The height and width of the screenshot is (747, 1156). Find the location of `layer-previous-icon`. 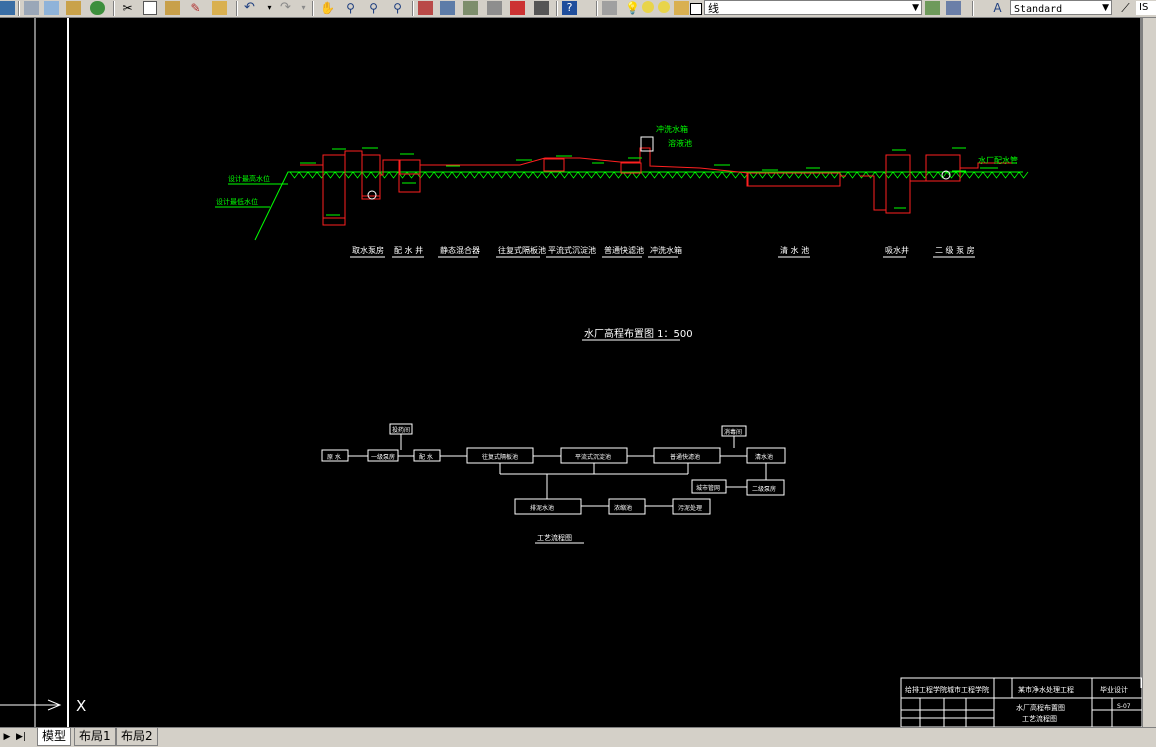

layer-previous-icon is located at coordinates (953, 8).